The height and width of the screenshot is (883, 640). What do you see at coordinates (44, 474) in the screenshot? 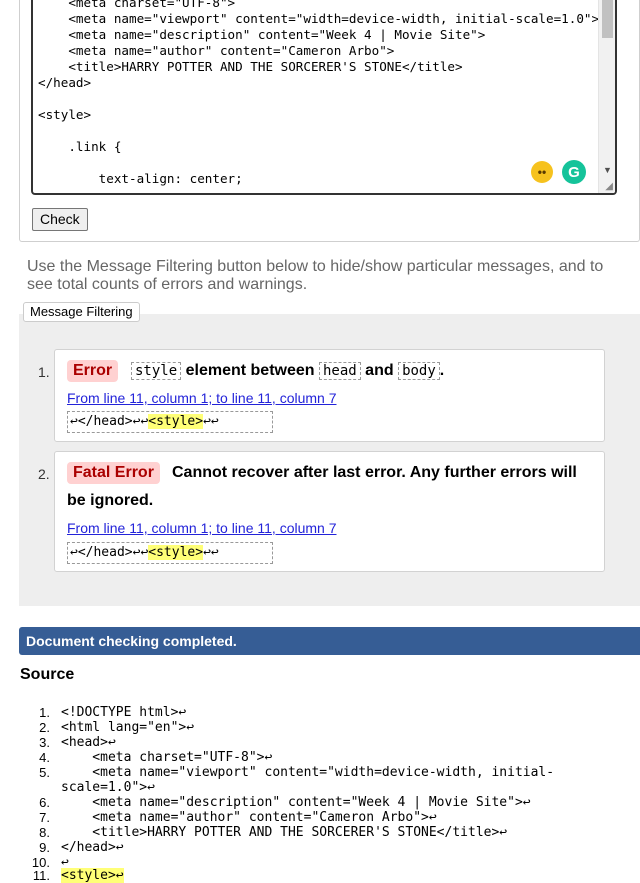
I see `message-number: 2.` at bounding box center [44, 474].